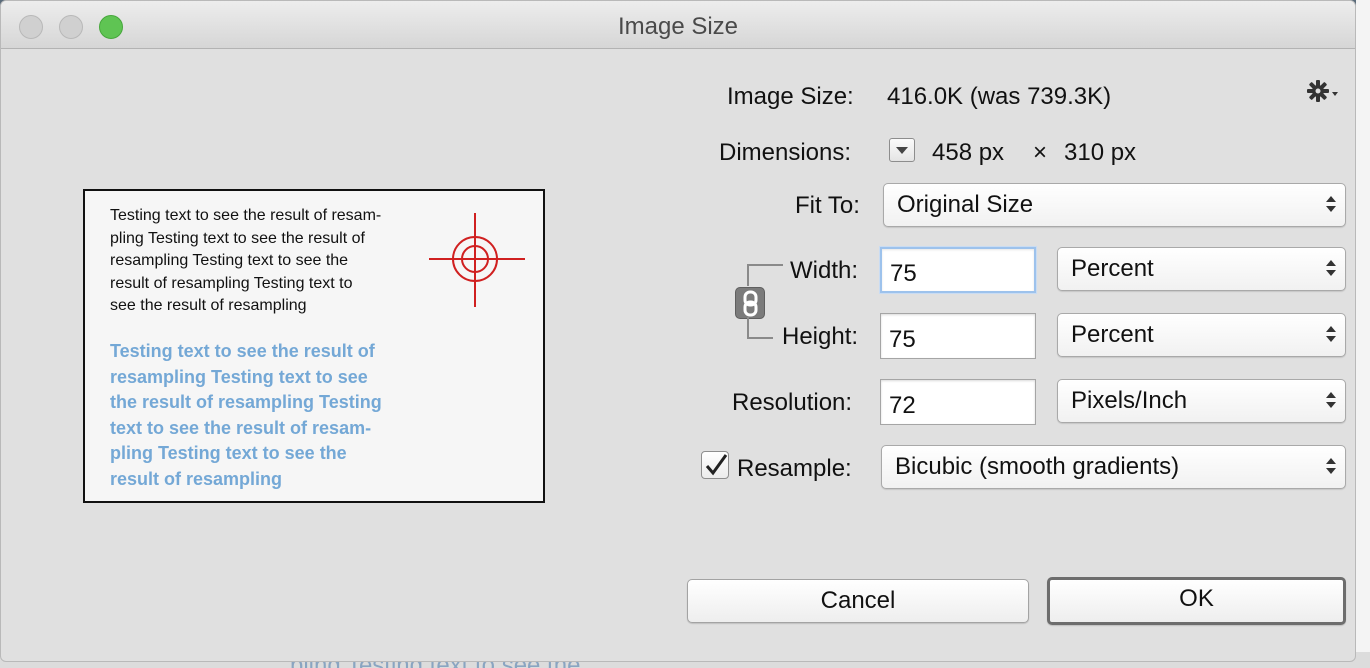 Image resolution: width=1370 pixels, height=668 pixels. What do you see at coordinates (999, 96) in the screenshot?
I see `image-size-value: 416.0K (was 739.3K)` at bounding box center [999, 96].